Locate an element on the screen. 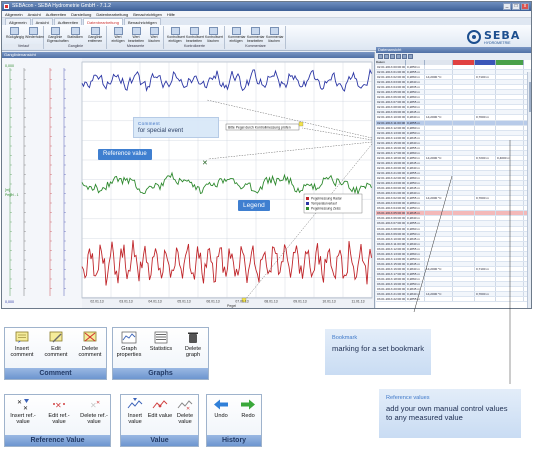 Image resolution: width=534 pixels, height=452 pixels. trash-icon is located at coordinates (193, 337).